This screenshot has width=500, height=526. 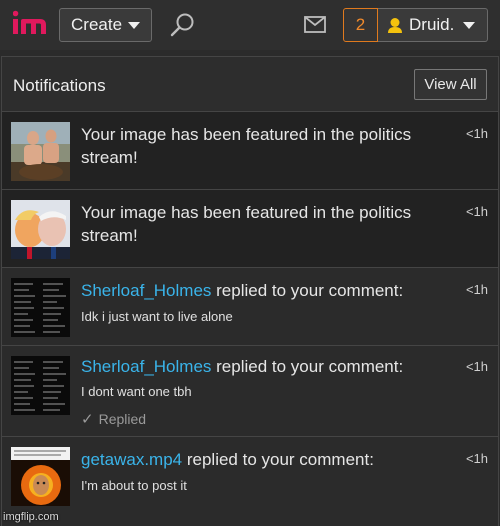 I want to click on search-icon, so click(x=183, y=25).